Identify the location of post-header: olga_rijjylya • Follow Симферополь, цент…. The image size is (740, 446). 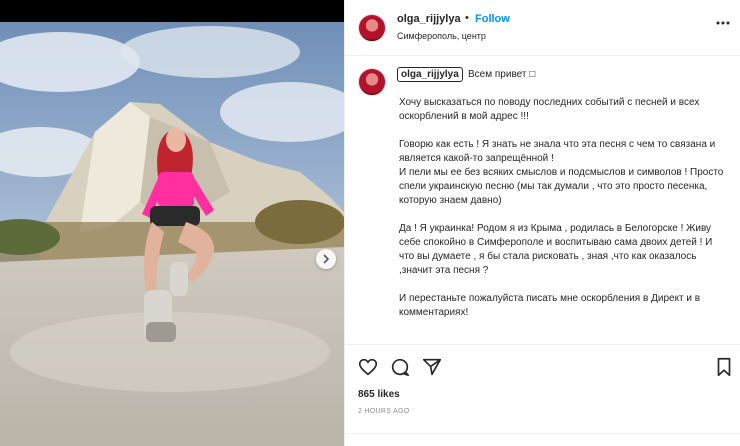
(542, 28).